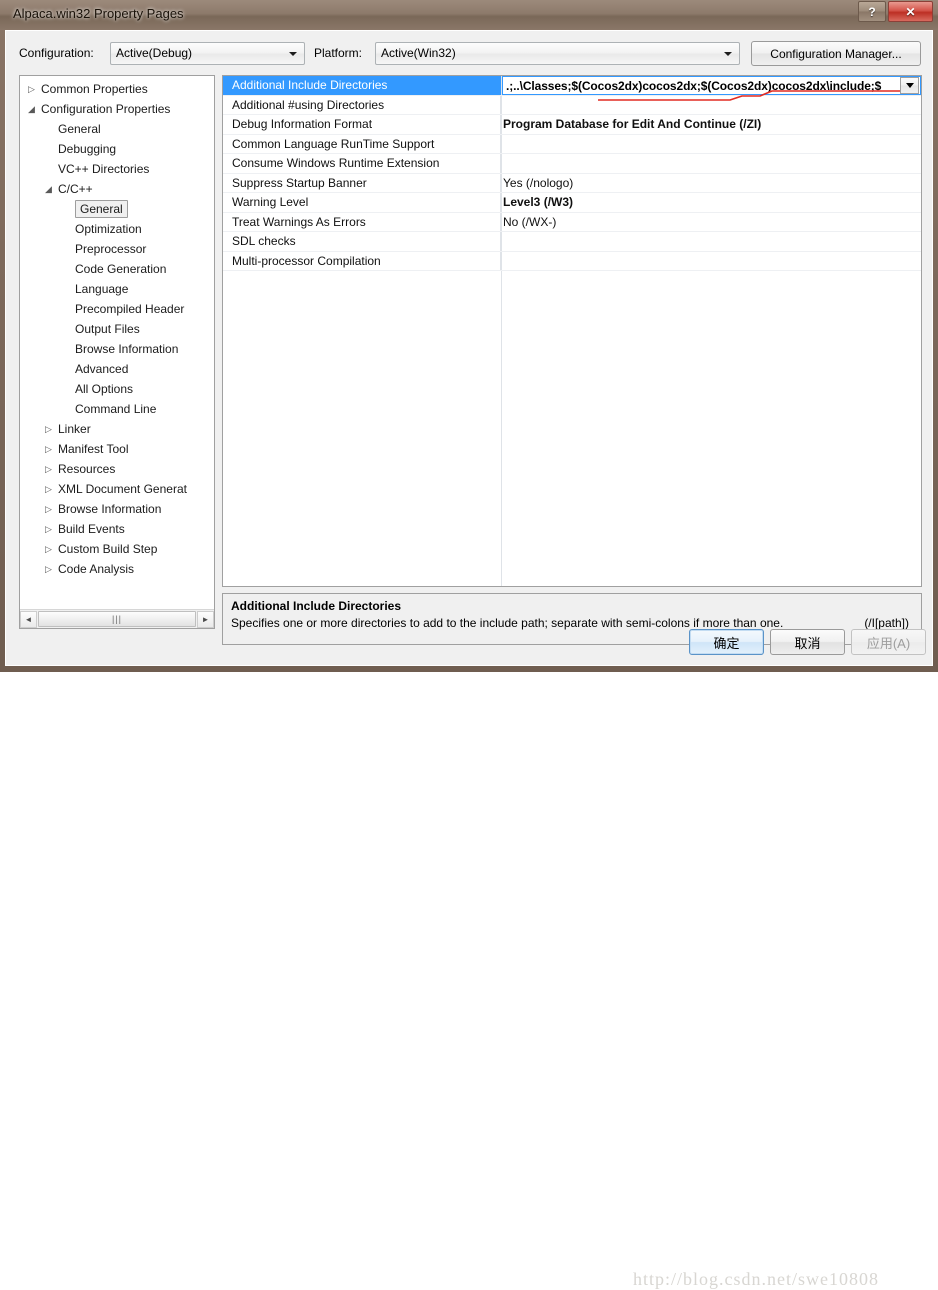 The width and height of the screenshot is (938, 1290). I want to click on editor-dropdown-button, so click(909, 85).